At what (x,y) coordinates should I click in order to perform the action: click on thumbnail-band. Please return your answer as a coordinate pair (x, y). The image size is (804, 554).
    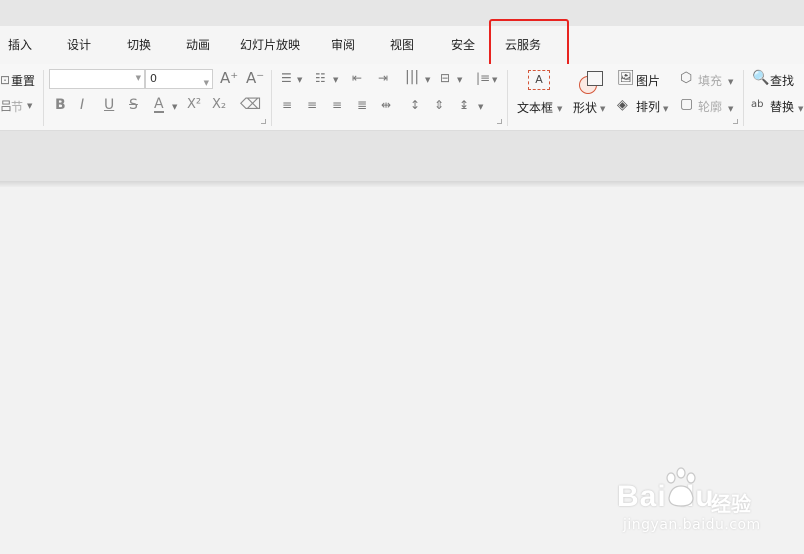
    Looking at the image, I should click on (402, 158).